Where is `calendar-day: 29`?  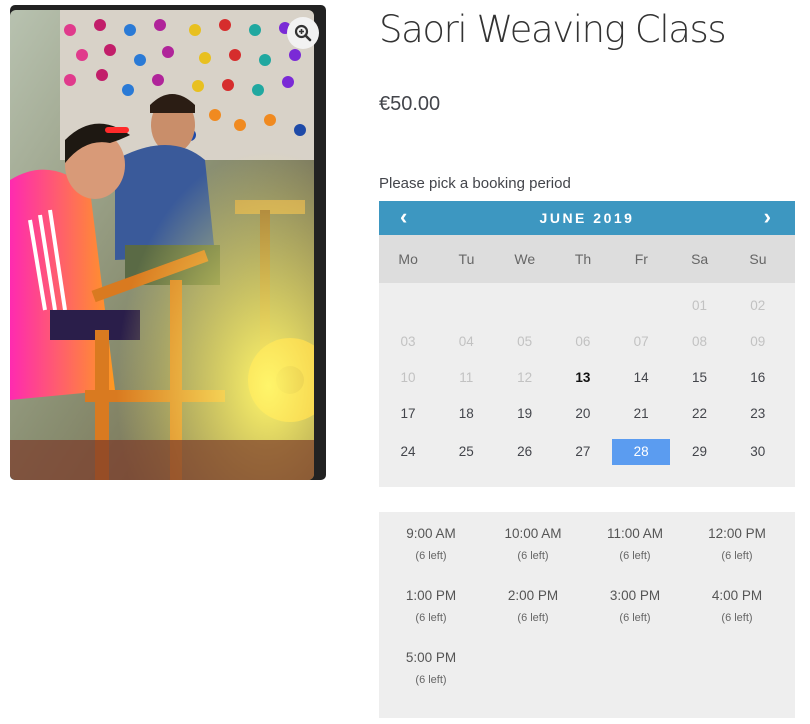 calendar-day: 29 is located at coordinates (700, 452).